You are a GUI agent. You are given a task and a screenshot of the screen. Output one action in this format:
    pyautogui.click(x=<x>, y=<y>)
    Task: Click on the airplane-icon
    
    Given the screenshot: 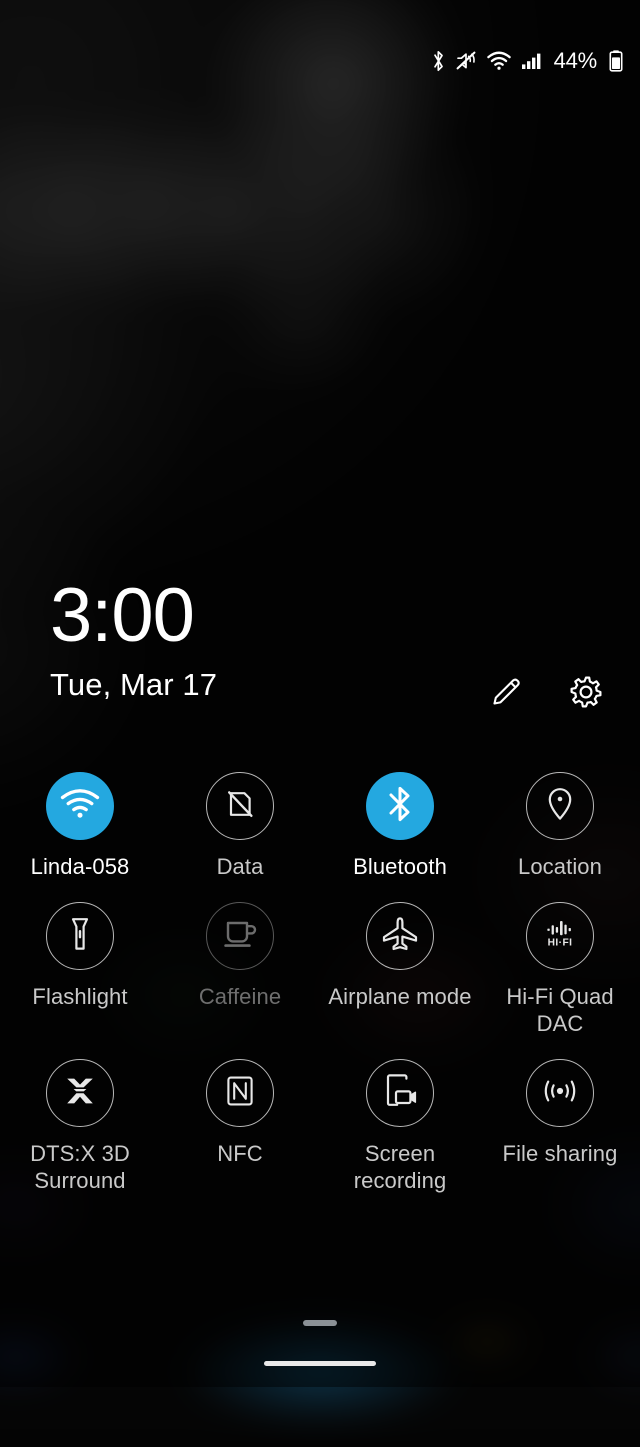 What is the action you would take?
    pyautogui.click(x=400, y=936)
    